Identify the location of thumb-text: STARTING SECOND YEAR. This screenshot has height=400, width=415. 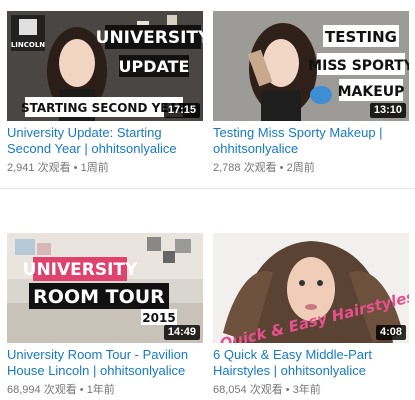
(104, 108).